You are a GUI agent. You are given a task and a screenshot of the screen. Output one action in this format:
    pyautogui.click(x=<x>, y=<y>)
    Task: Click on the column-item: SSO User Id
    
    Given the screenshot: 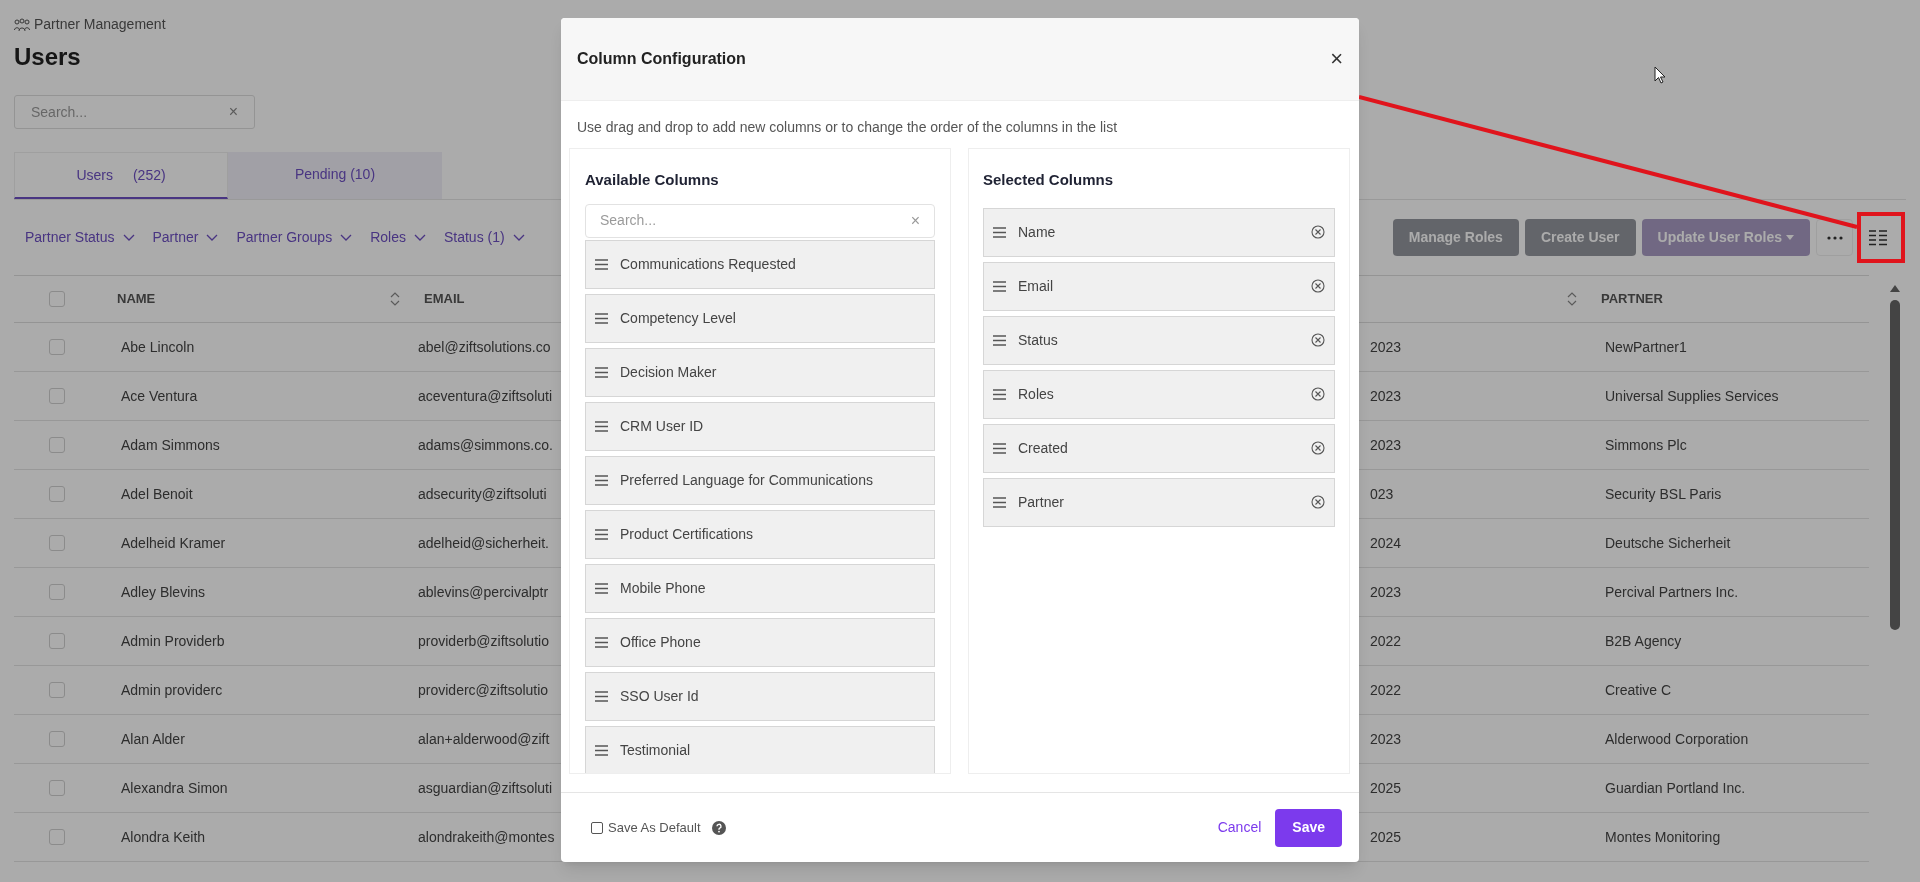 What is the action you would take?
    pyautogui.click(x=760, y=696)
    